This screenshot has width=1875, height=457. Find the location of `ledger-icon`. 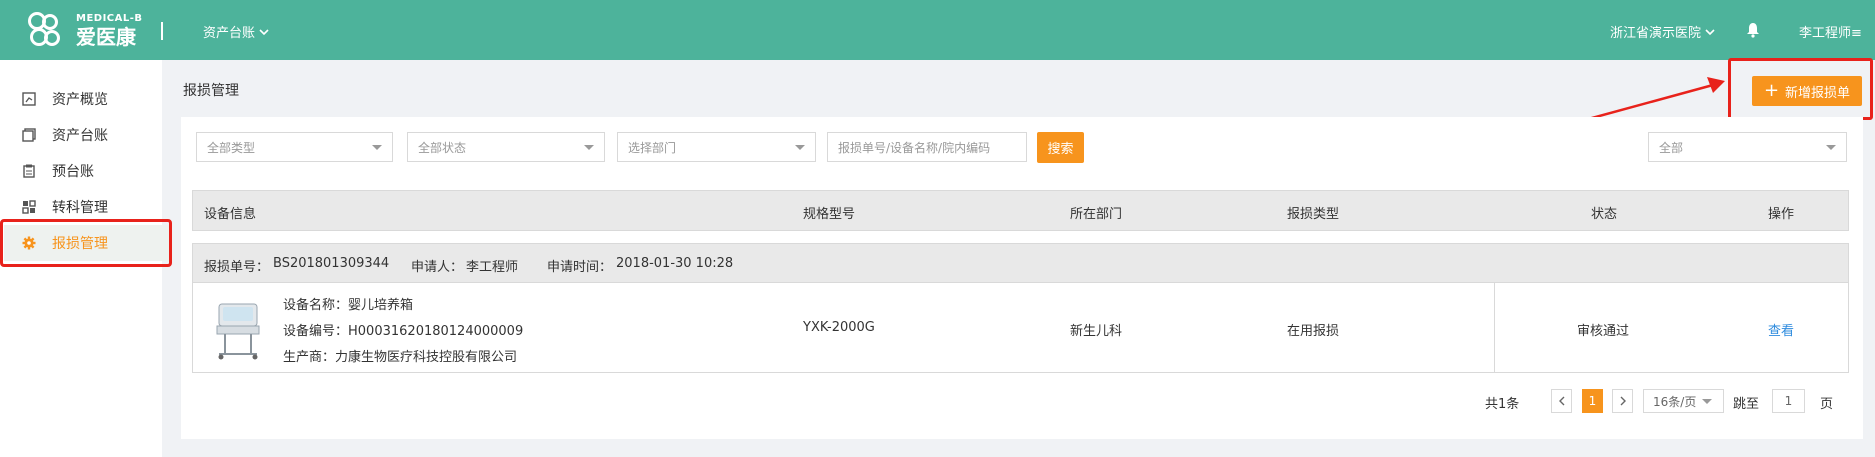

ledger-icon is located at coordinates (29, 135).